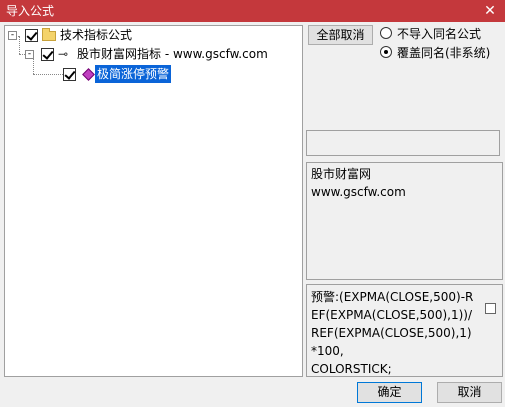 The image size is (505, 407). What do you see at coordinates (490, 308) in the screenshot?
I see `formula-checkbox` at bounding box center [490, 308].